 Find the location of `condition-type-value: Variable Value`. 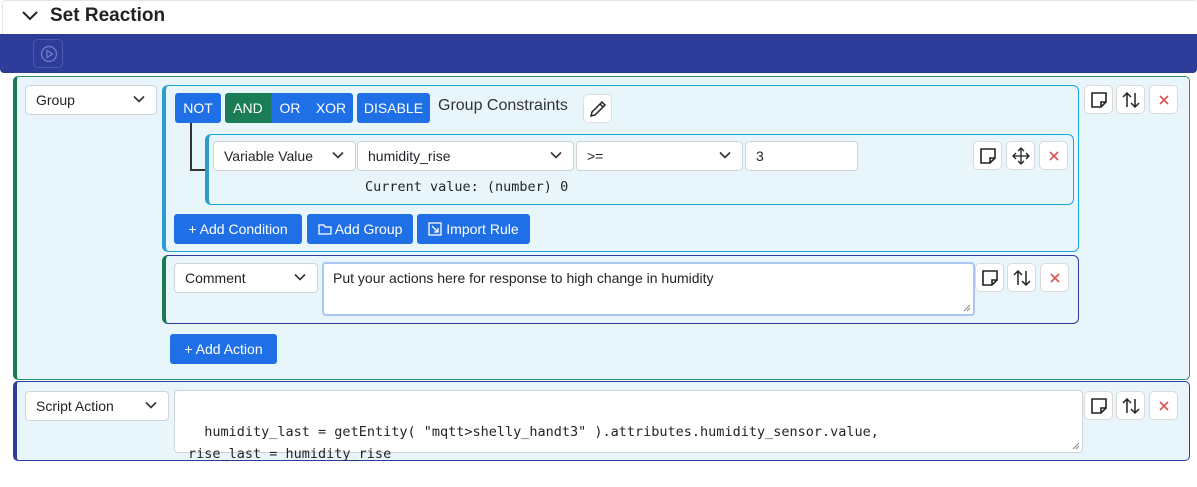

condition-type-value: Variable Value is located at coordinates (268, 156).